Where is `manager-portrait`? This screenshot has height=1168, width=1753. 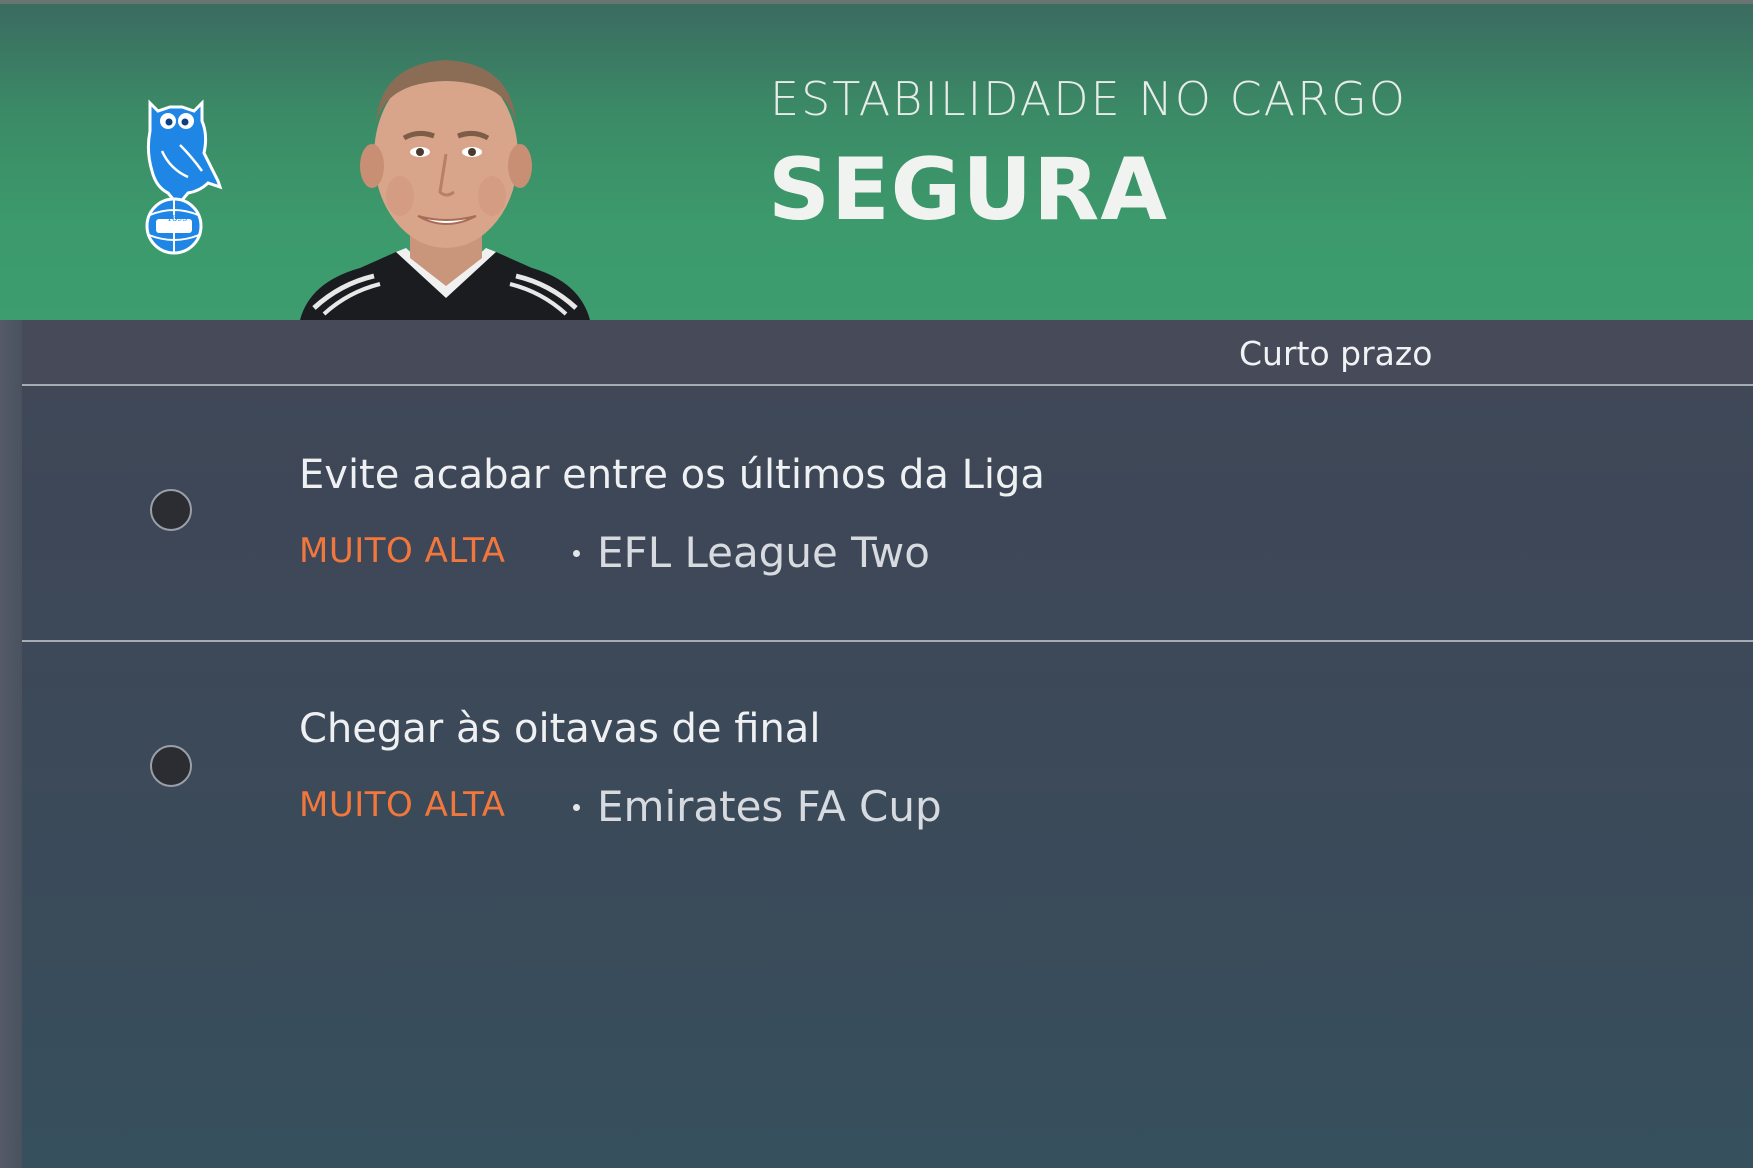 manager-portrait is located at coordinates (445, 190).